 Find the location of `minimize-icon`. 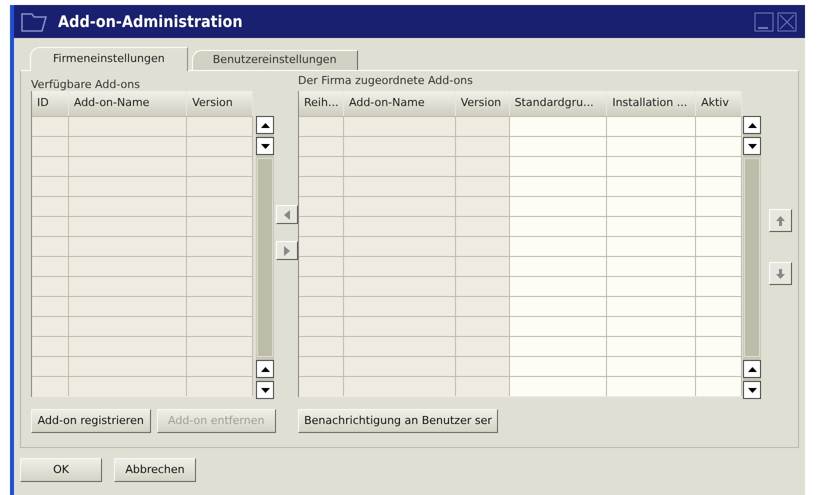

minimize-icon is located at coordinates (764, 22).